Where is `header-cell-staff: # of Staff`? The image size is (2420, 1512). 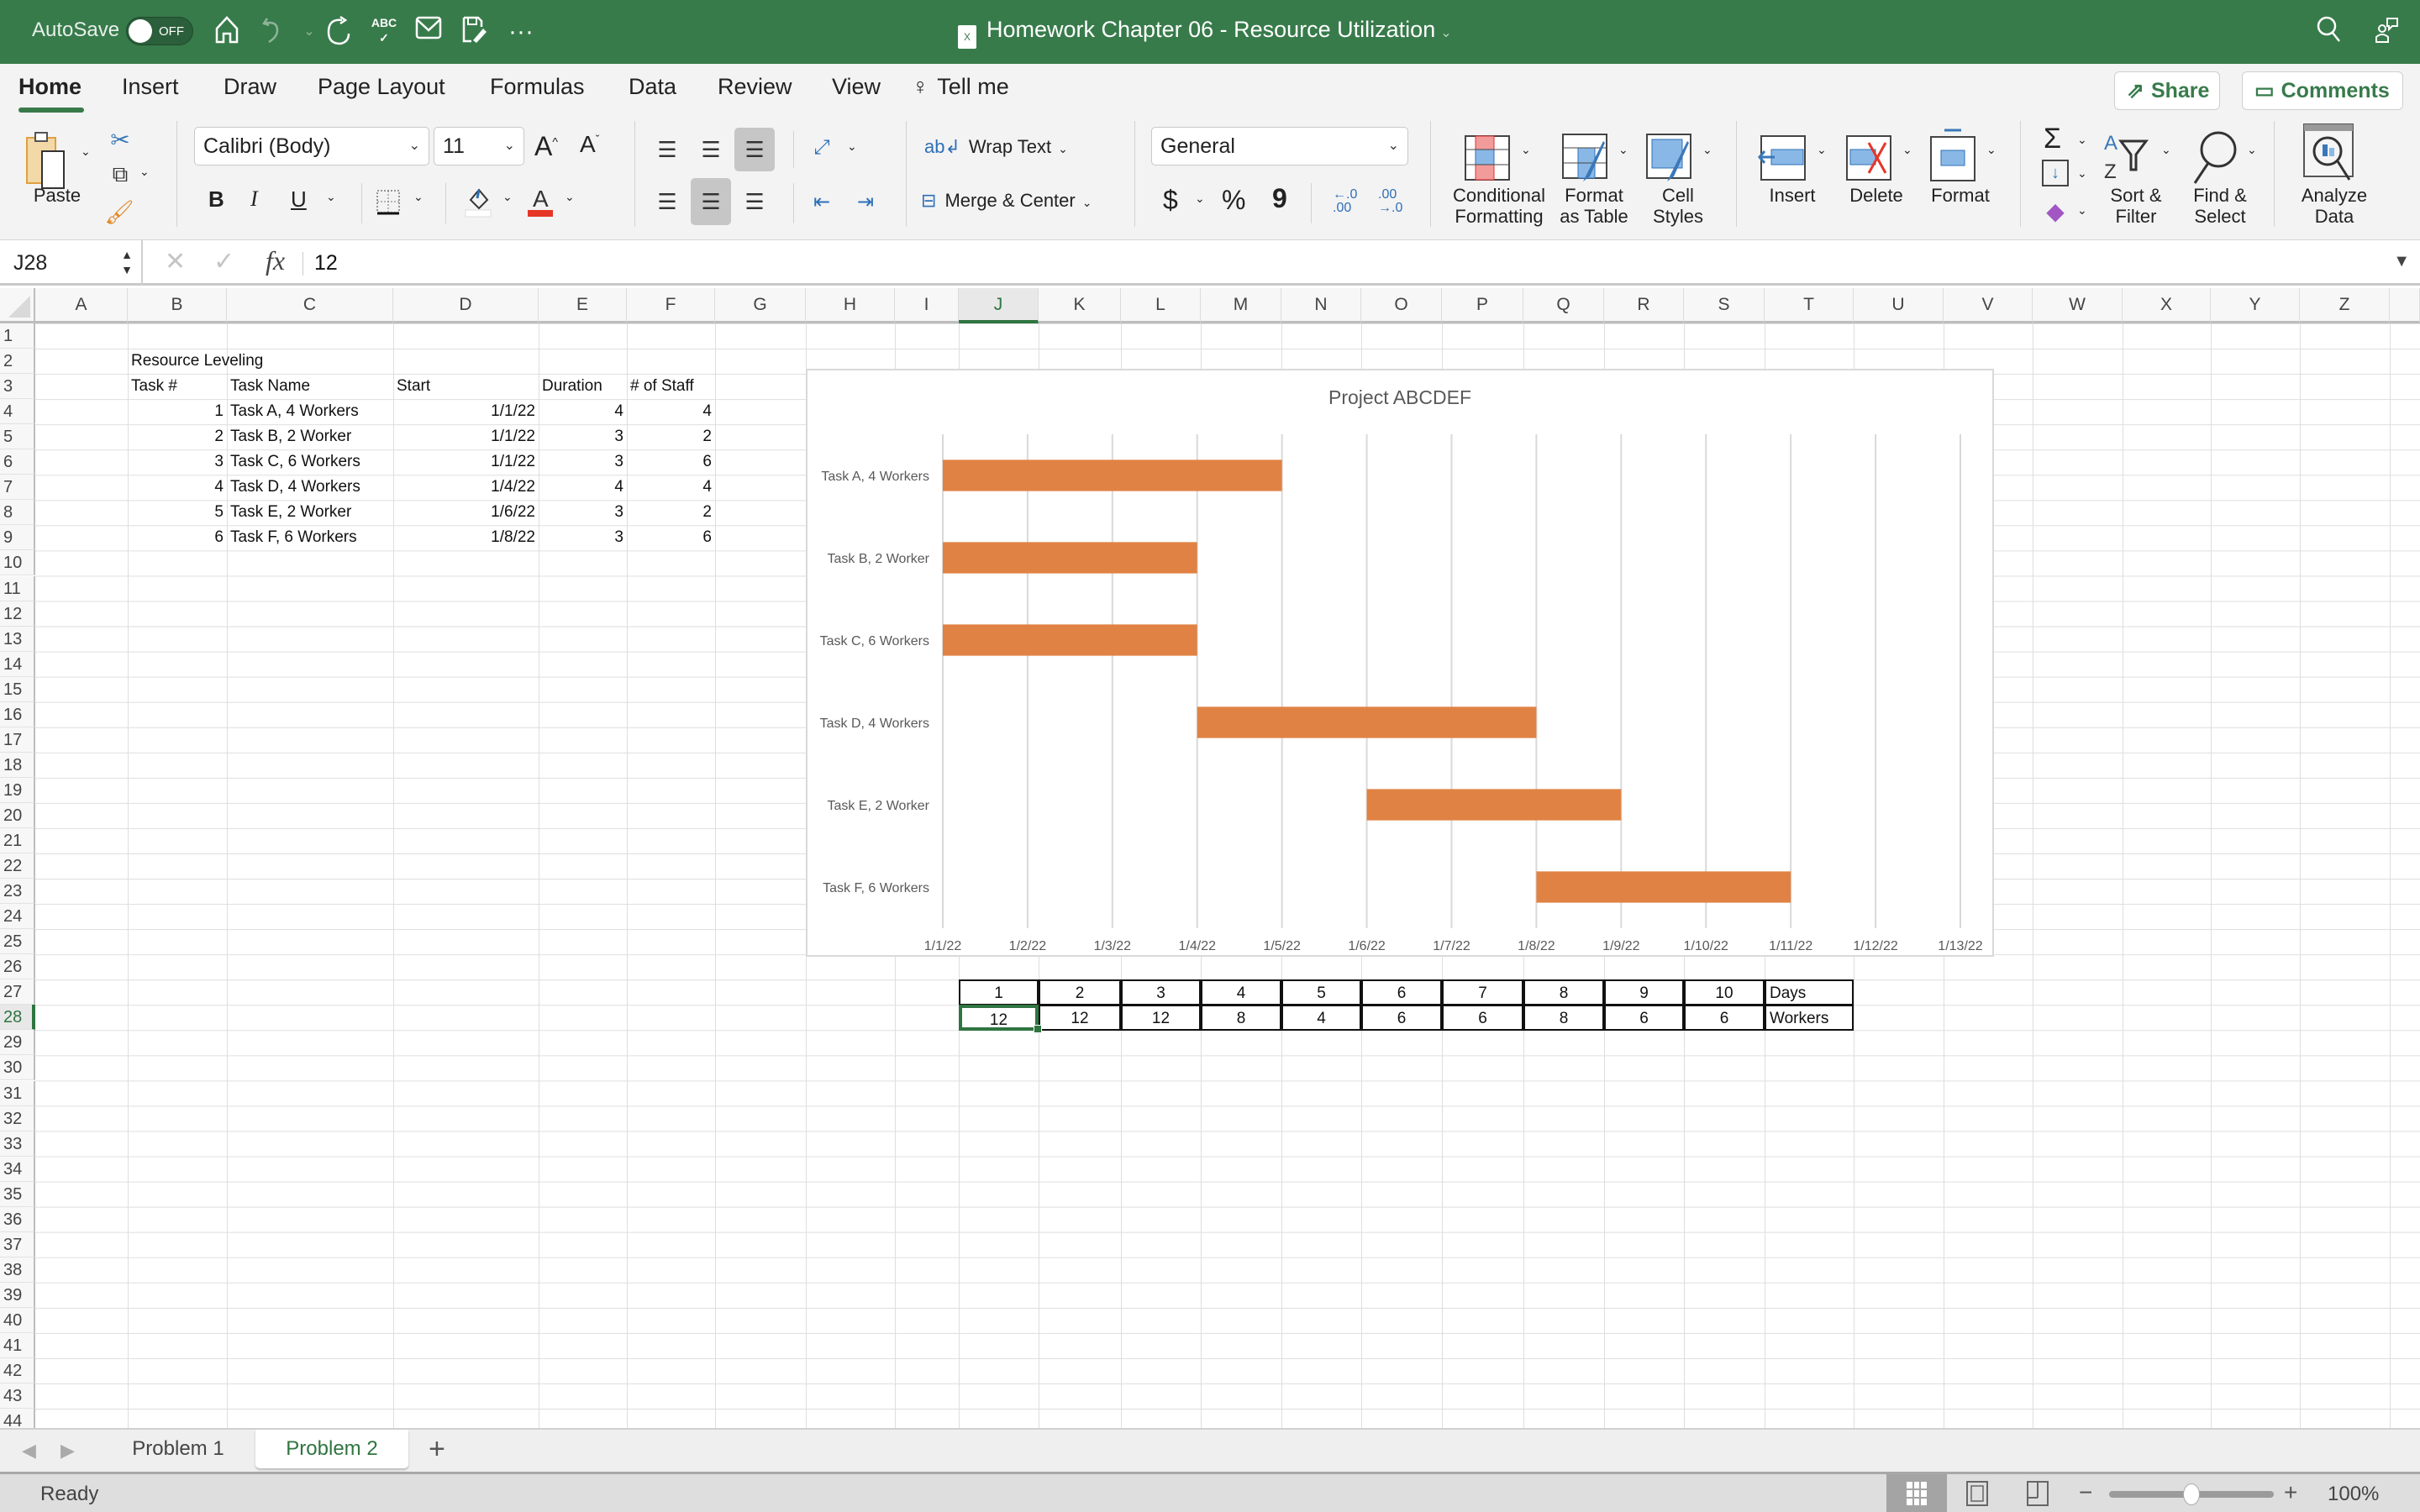
header-cell-staff: # of Staff is located at coordinates (671, 386).